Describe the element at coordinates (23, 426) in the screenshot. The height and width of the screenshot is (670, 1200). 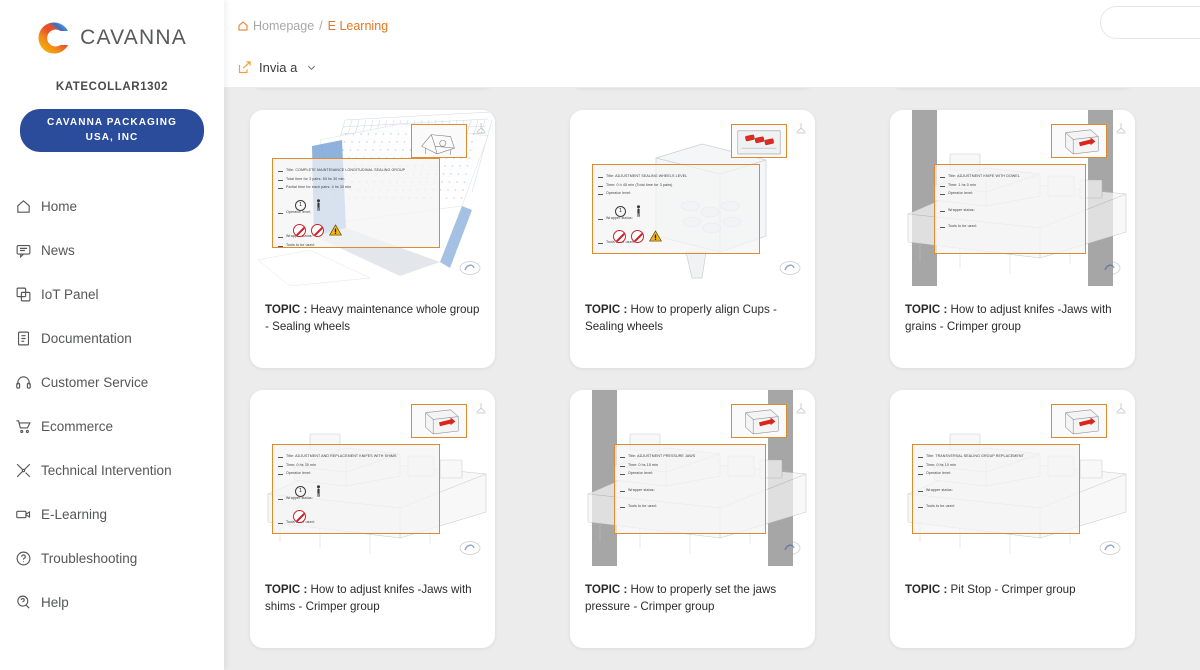
I see `shopping-cart-icon` at that location.